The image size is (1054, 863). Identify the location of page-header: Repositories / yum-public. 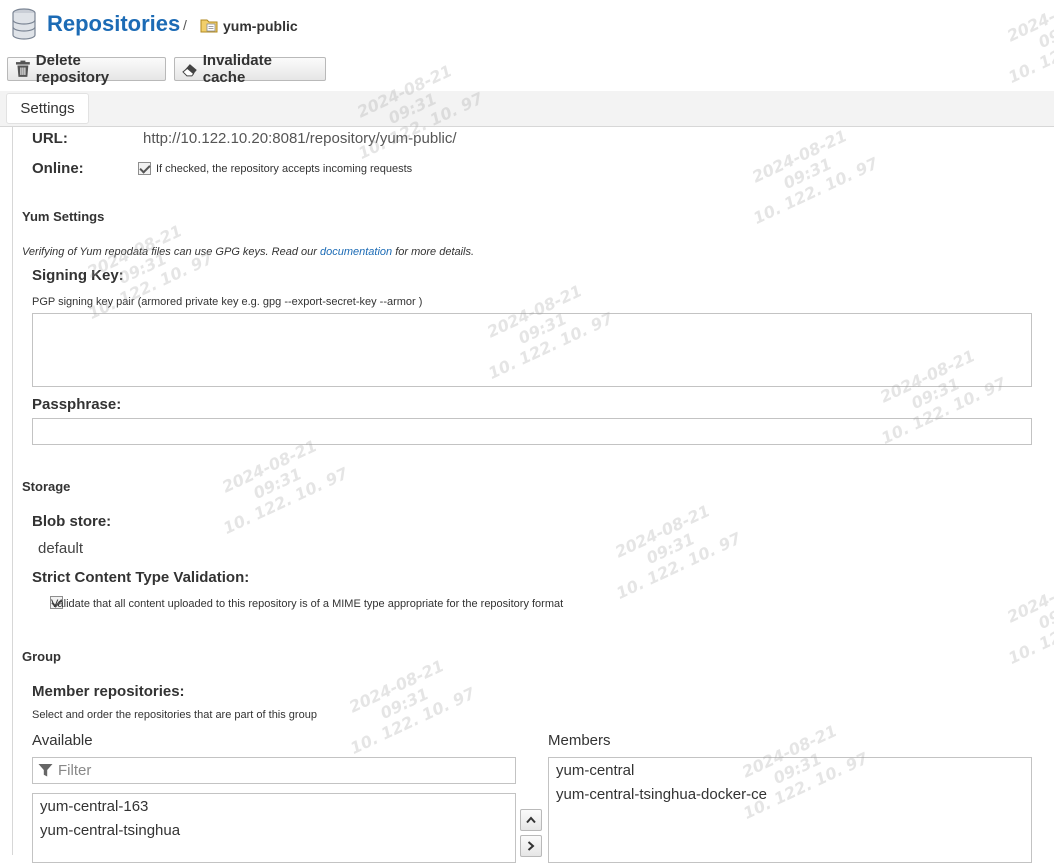
(527, 25).